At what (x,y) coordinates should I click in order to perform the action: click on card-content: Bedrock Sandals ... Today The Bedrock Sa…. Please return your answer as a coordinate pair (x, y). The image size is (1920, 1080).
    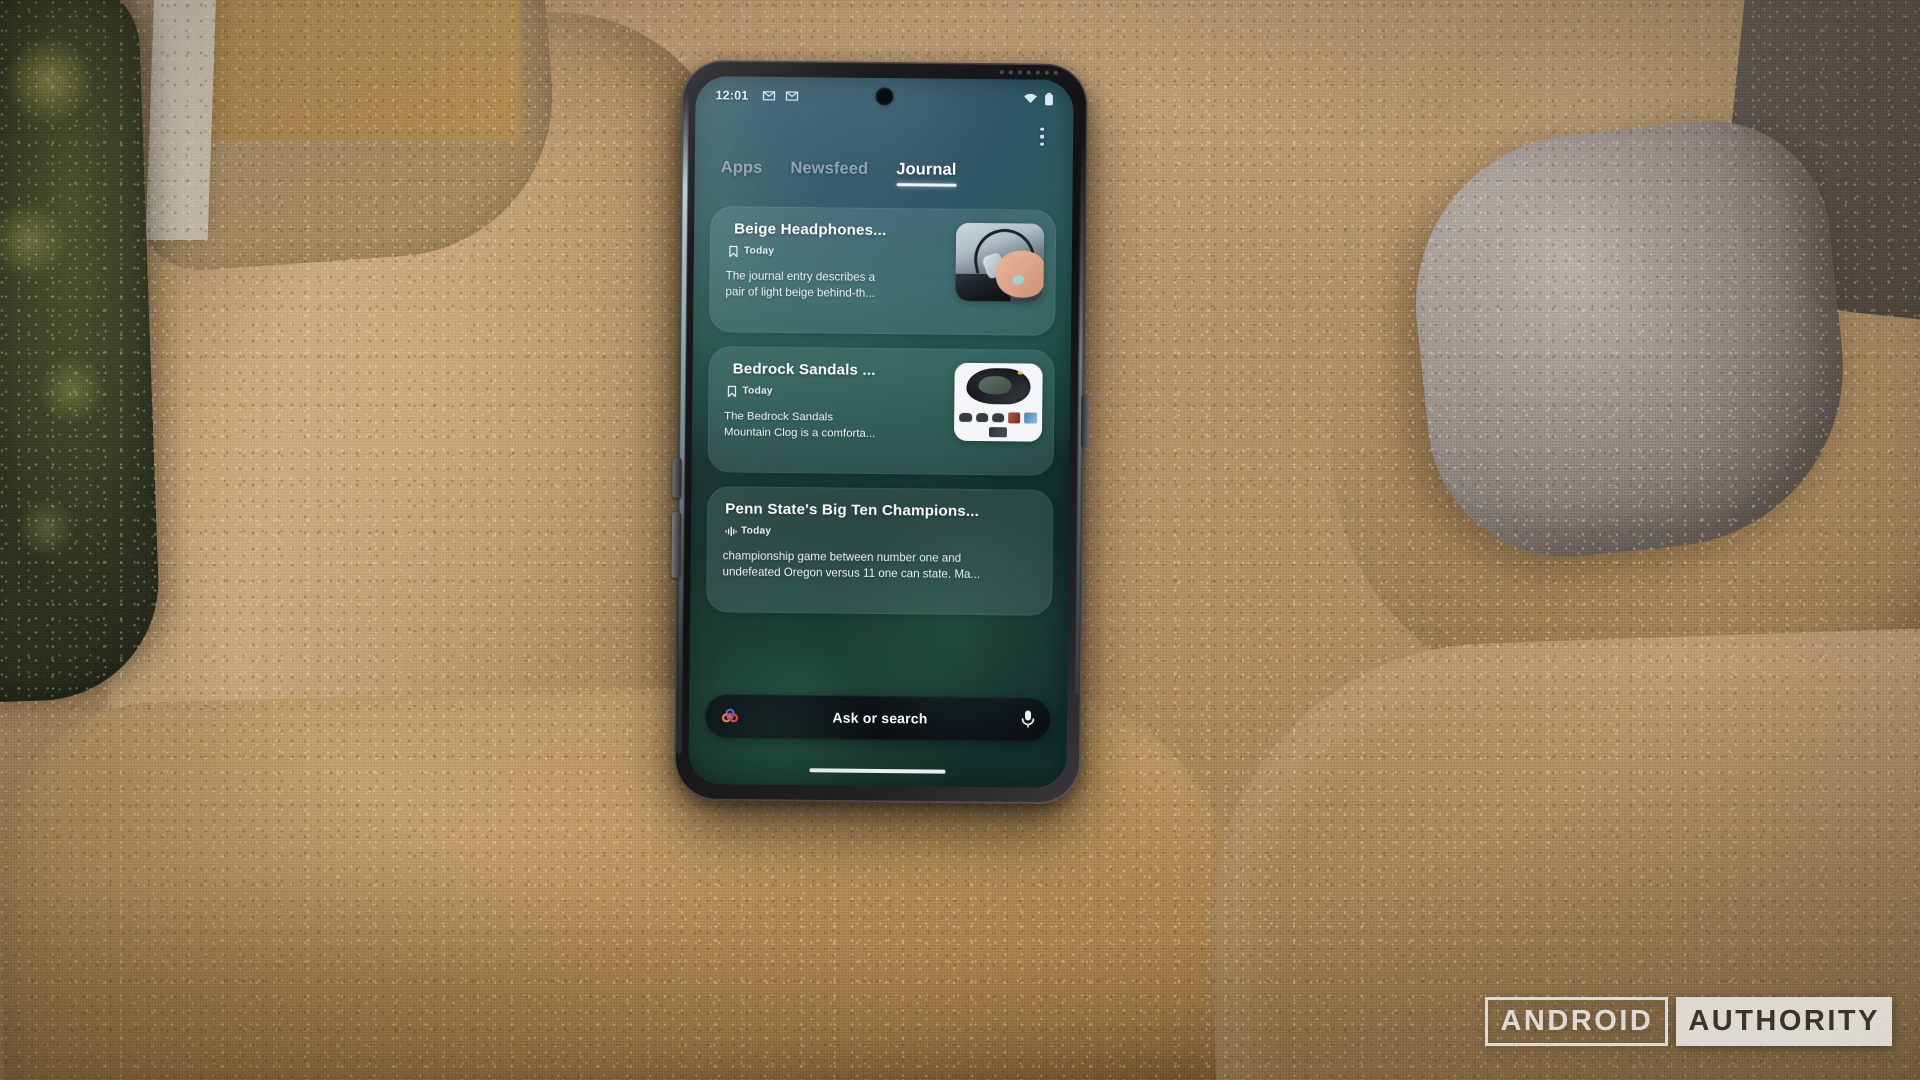
    Looking at the image, I should click on (834, 401).